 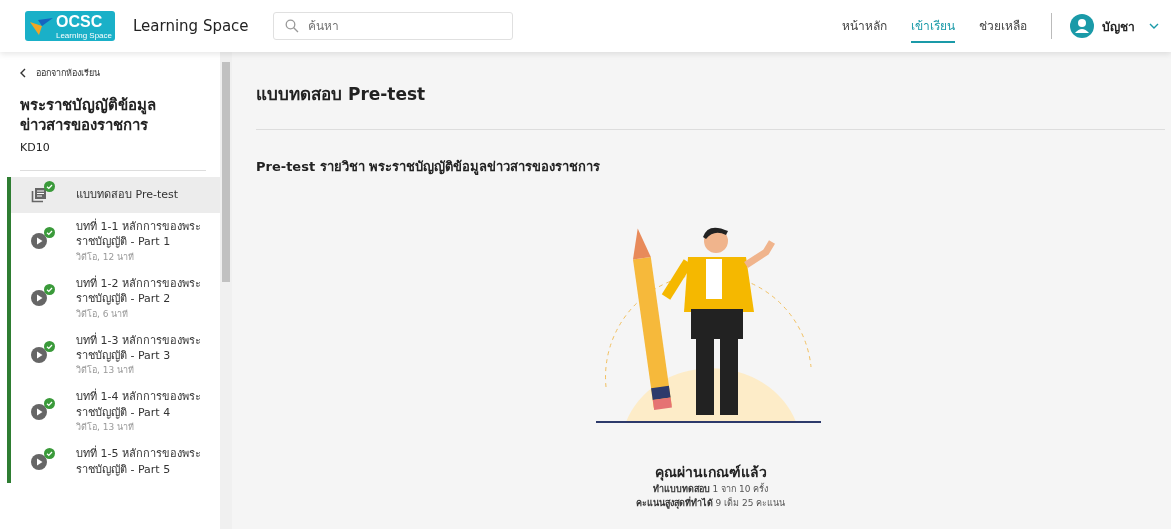 I want to click on document-icon, so click(x=39, y=195).